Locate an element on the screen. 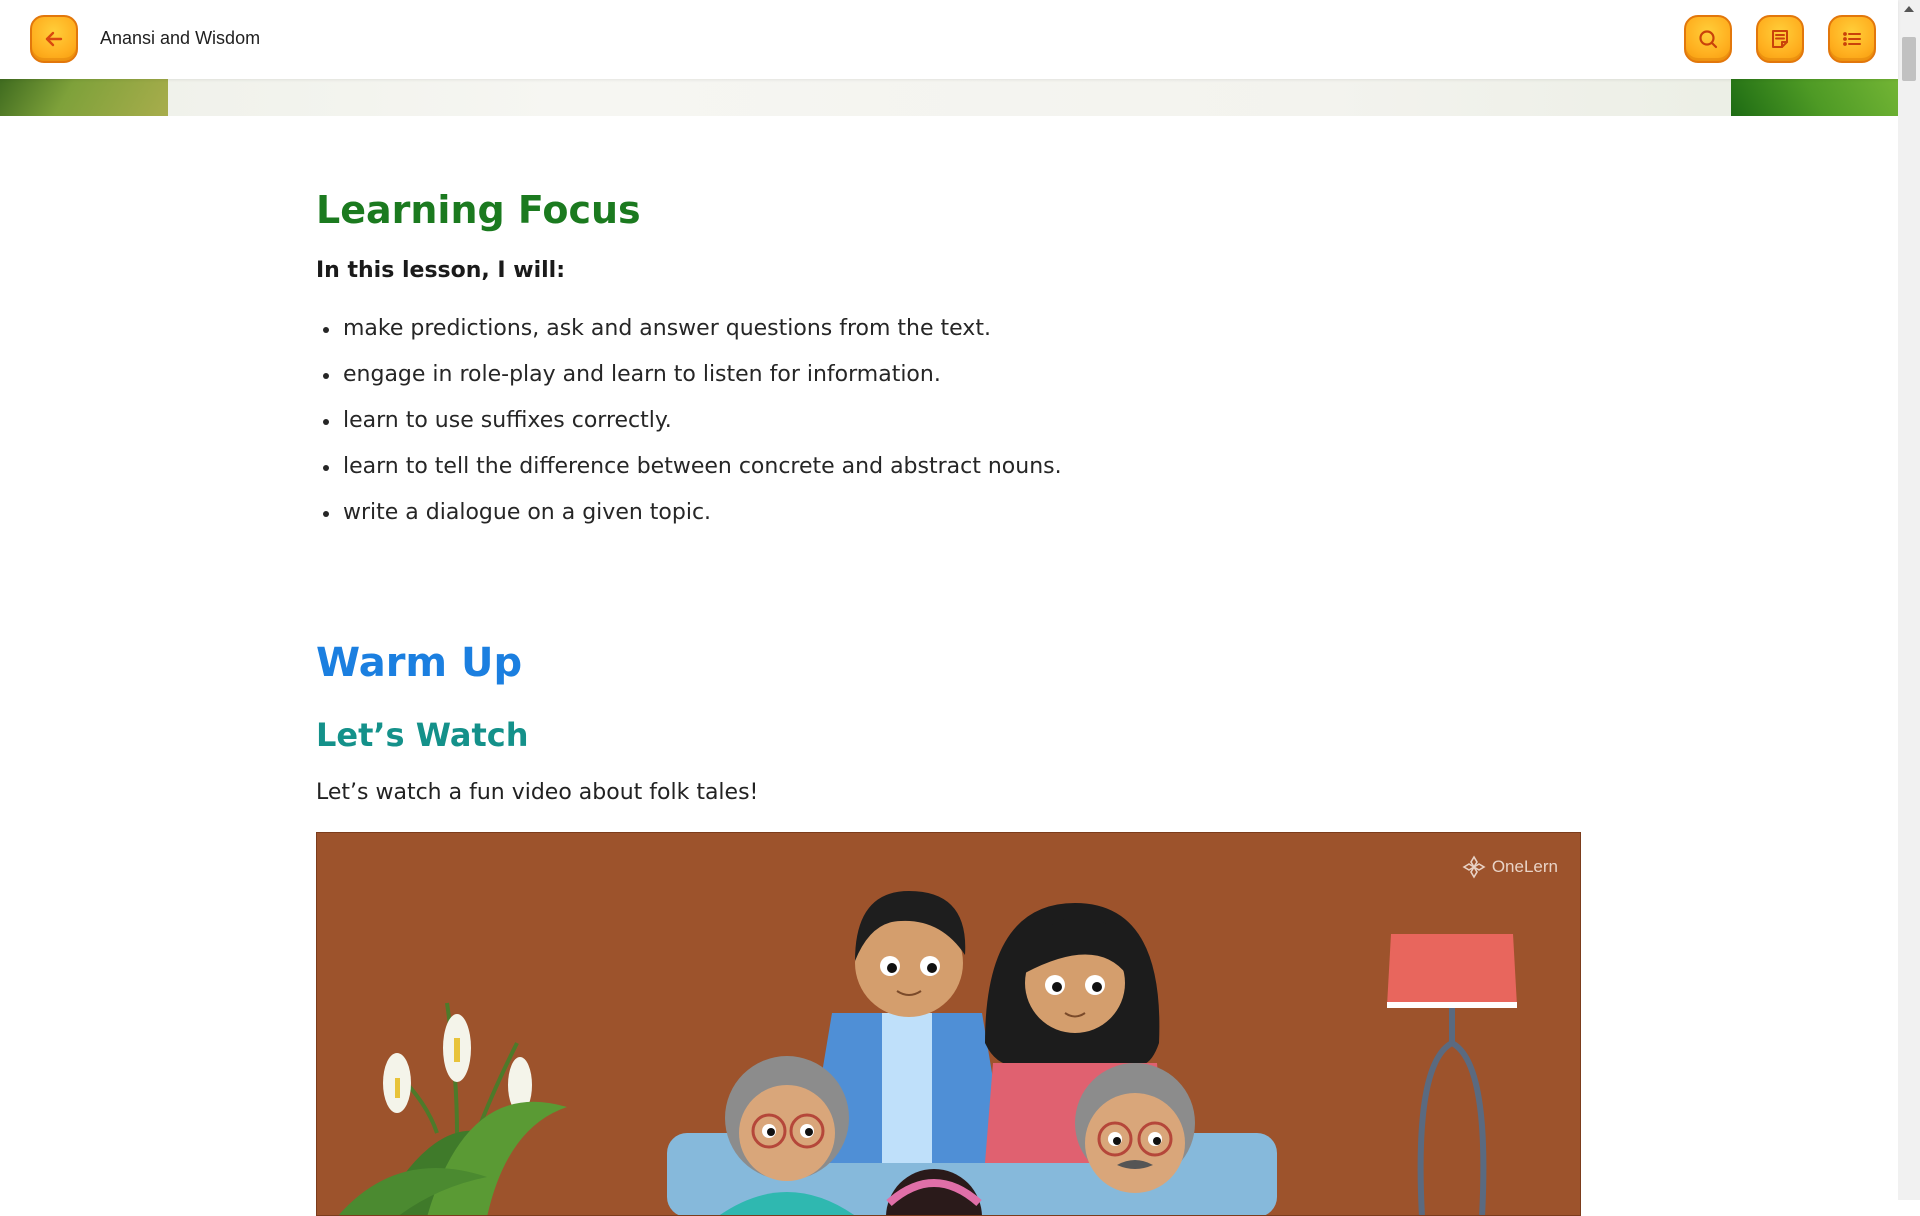  list-icon is located at coordinates (1852, 39).